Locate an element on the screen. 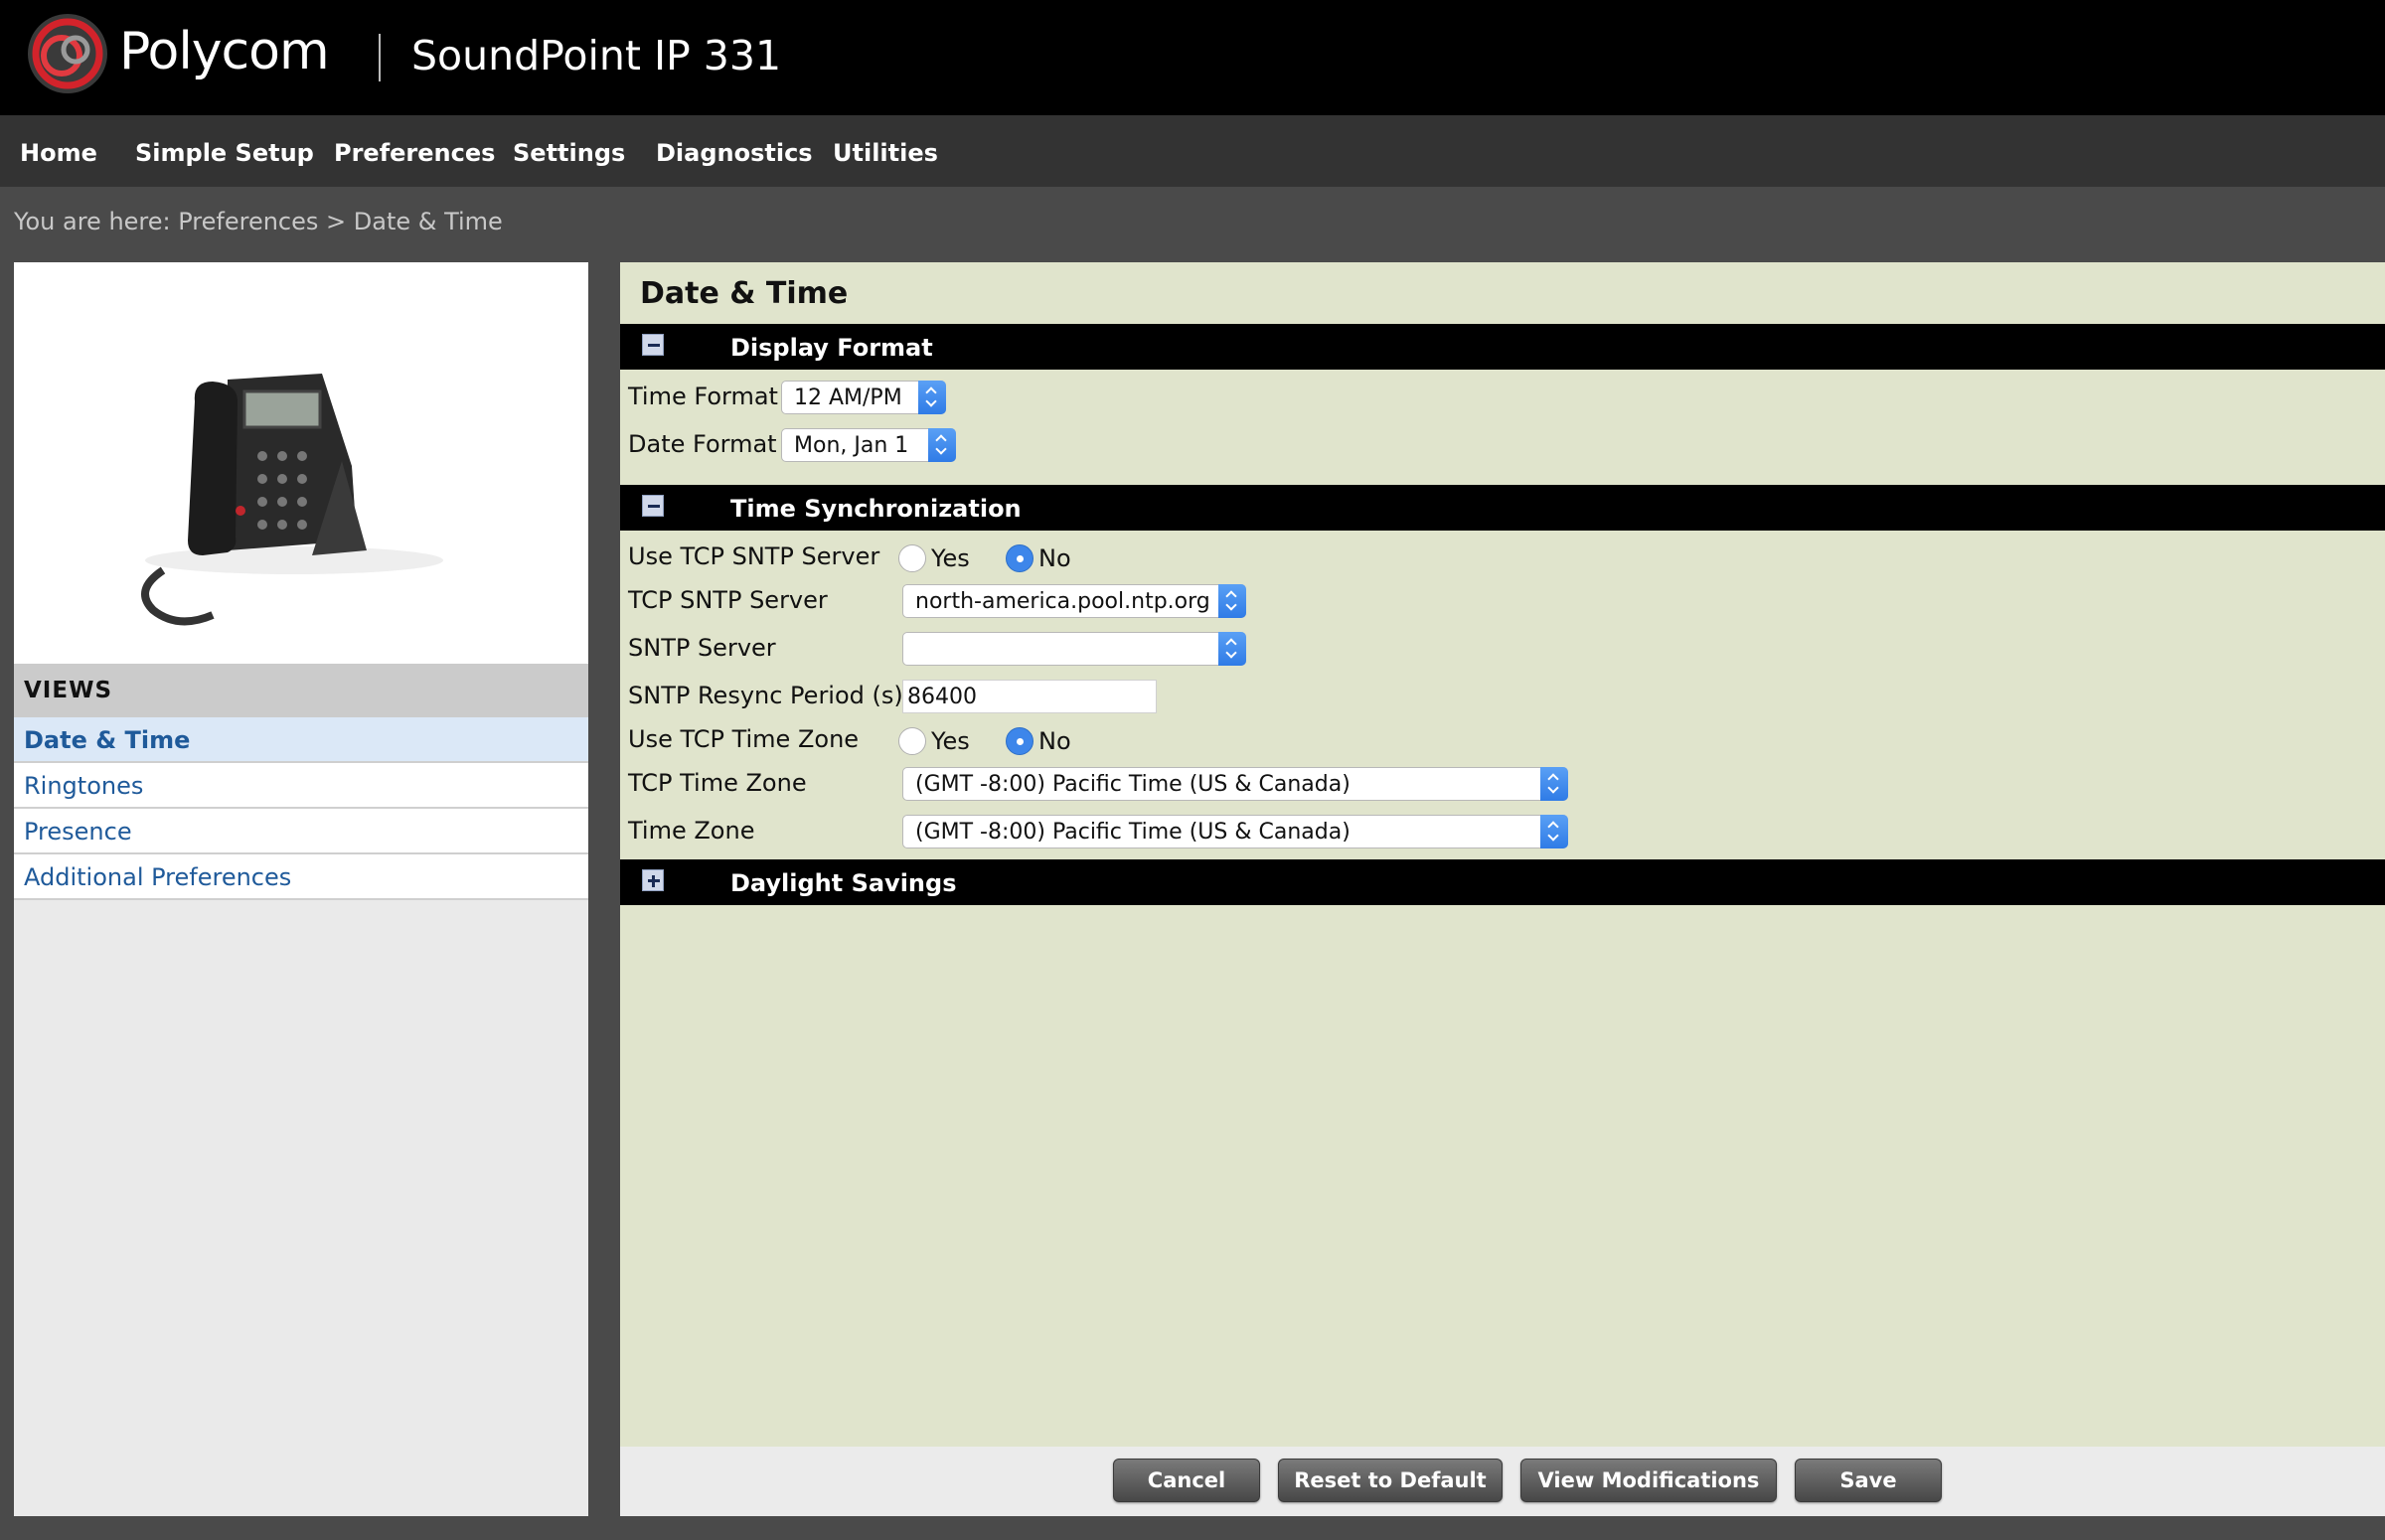 The height and width of the screenshot is (1540, 2385). sidebar-item-date-time: Date & Time is located at coordinates (301, 740).